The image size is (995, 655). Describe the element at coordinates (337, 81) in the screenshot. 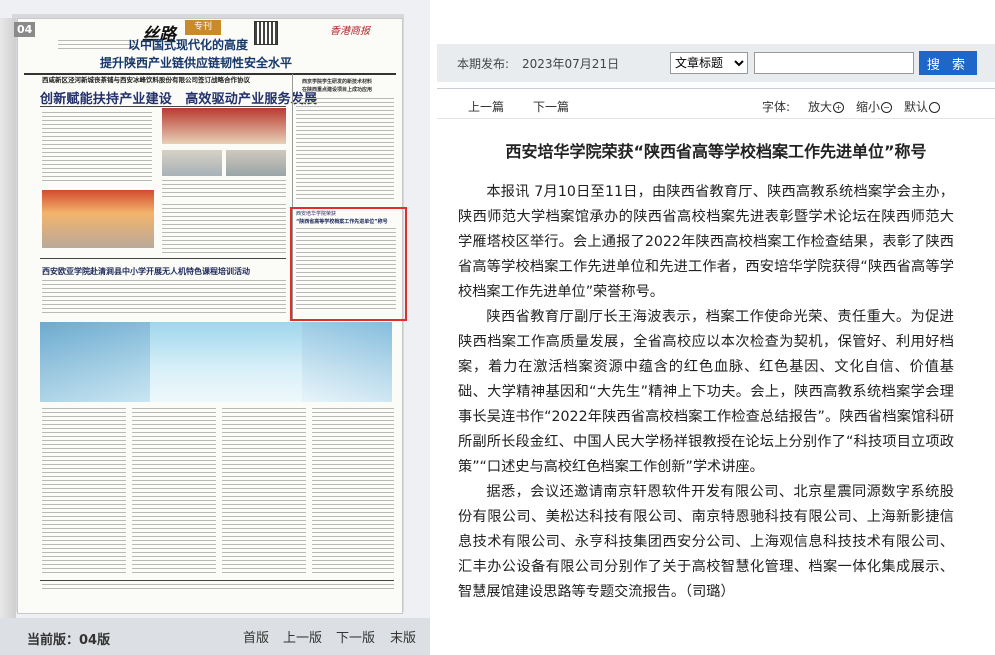

I see `headline-right-1: 西京学院学生研发的新技术材料` at that location.